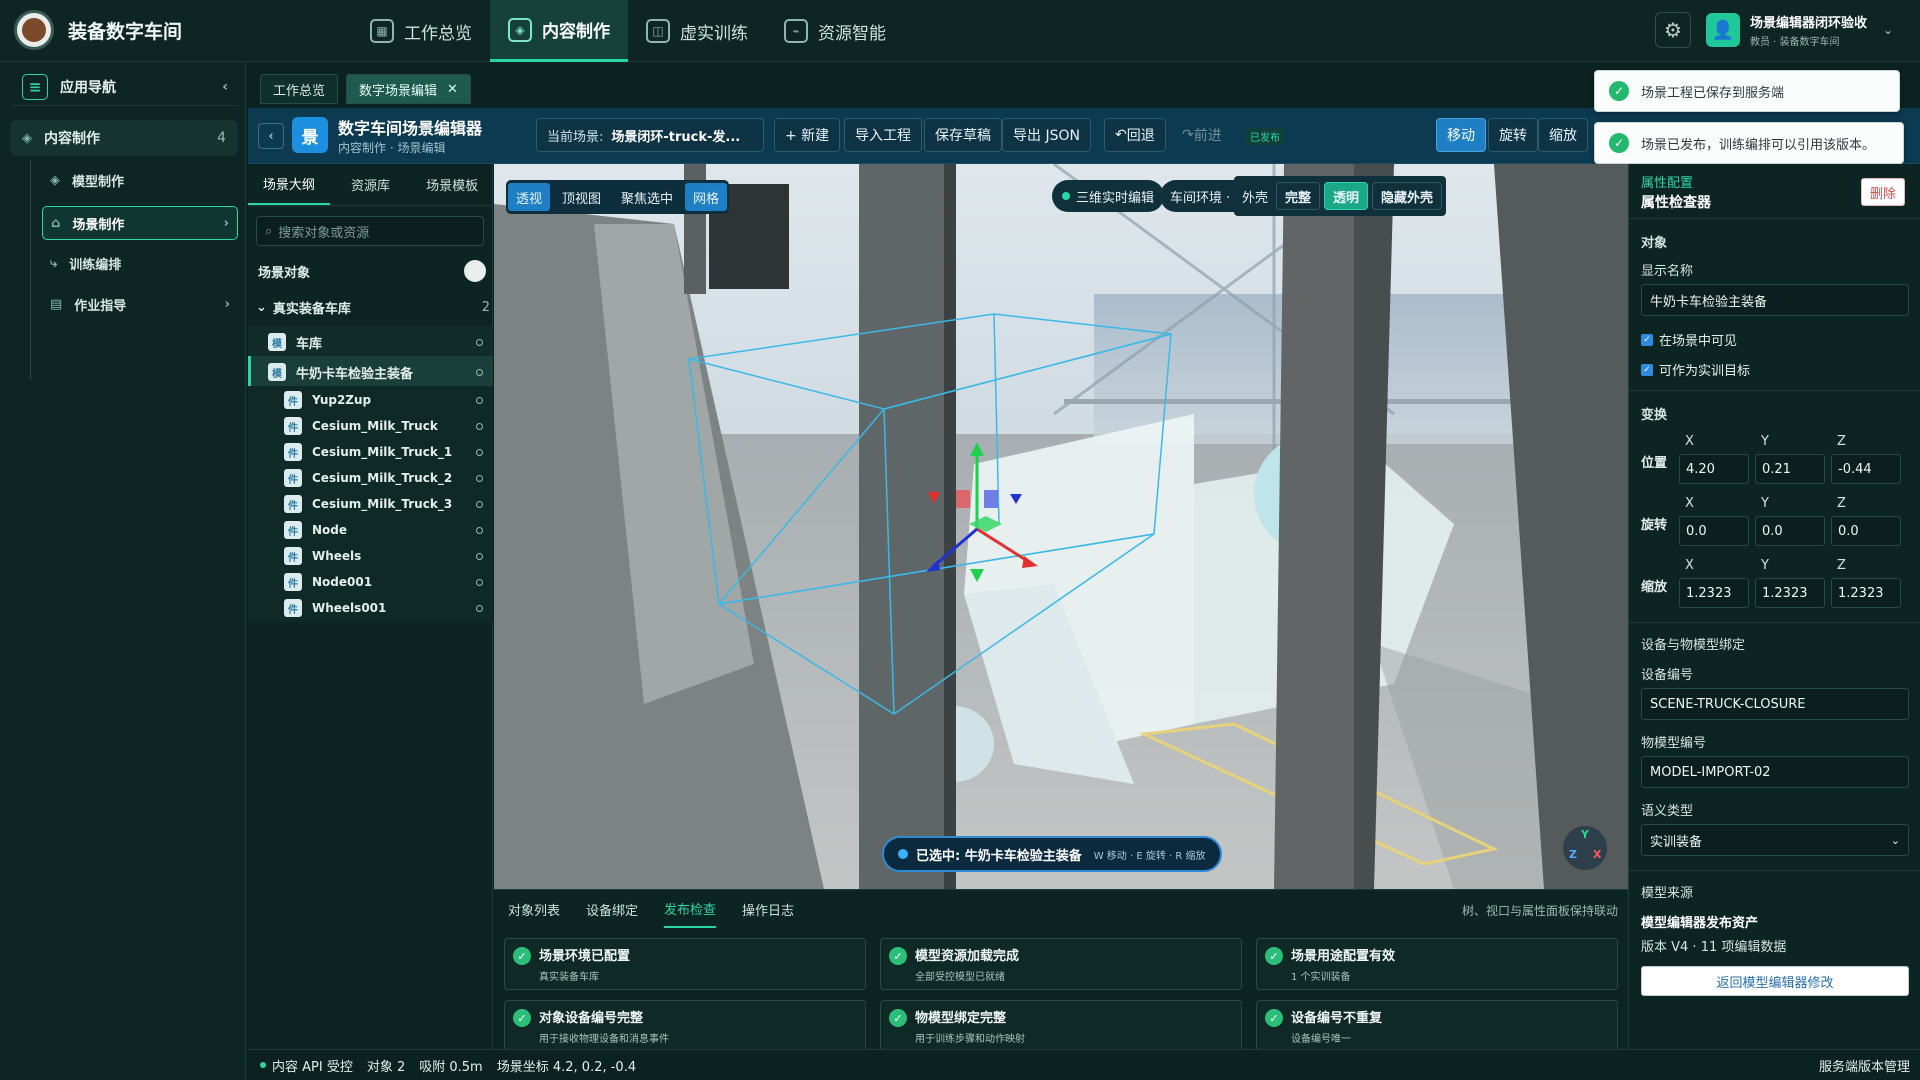  Describe the element at coordinates (1695, 369) in the screenshot. I see `target-checkbox: ✓ 可作为实训目标` at that location.